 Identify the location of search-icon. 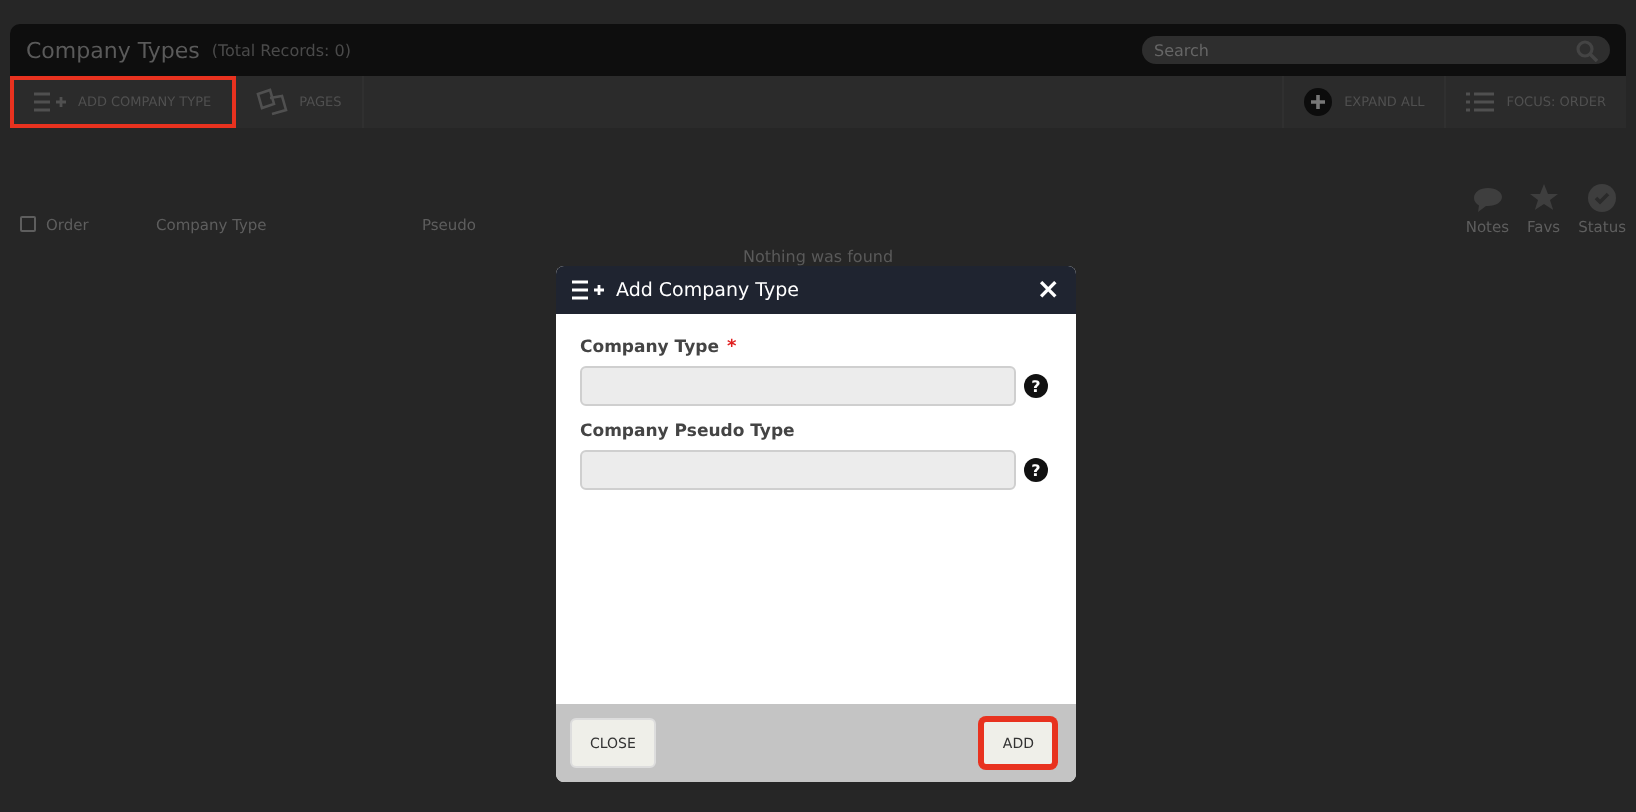
(1587, 50).